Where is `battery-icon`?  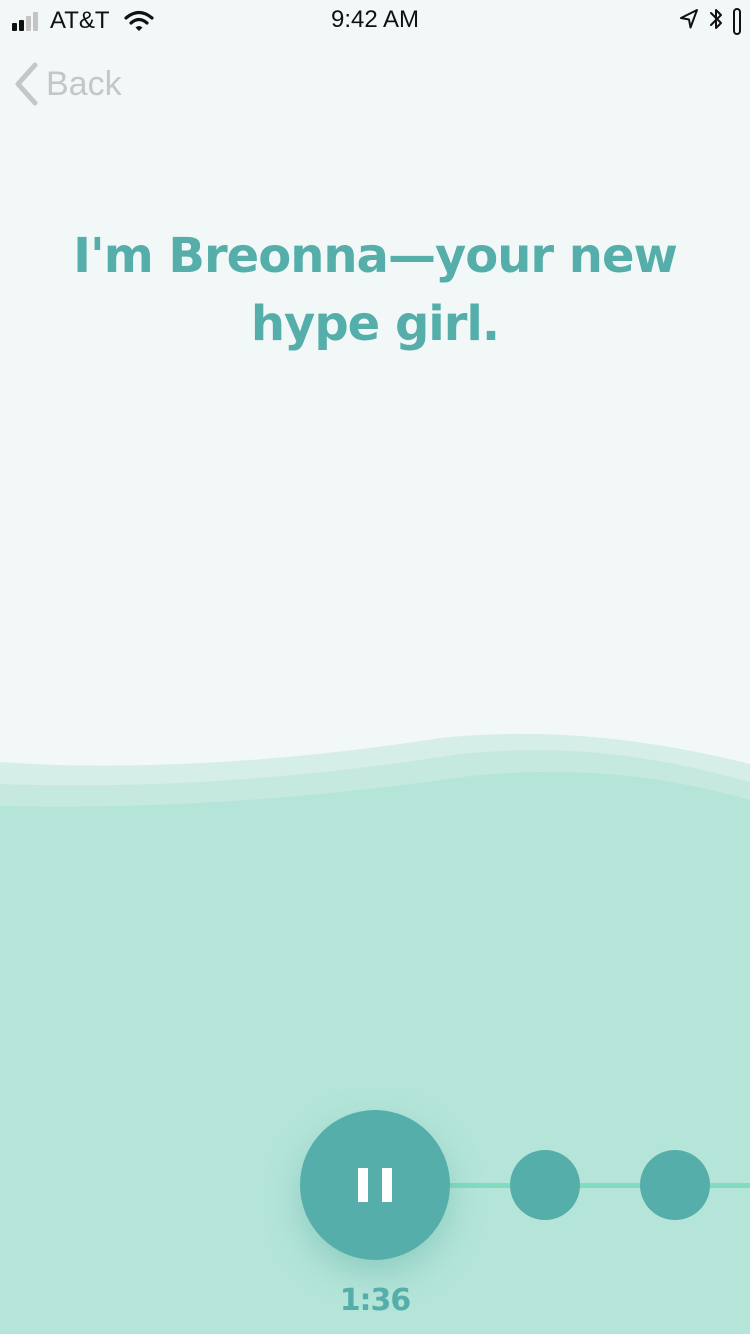 battery-icon is located at coordinates (737, 21).